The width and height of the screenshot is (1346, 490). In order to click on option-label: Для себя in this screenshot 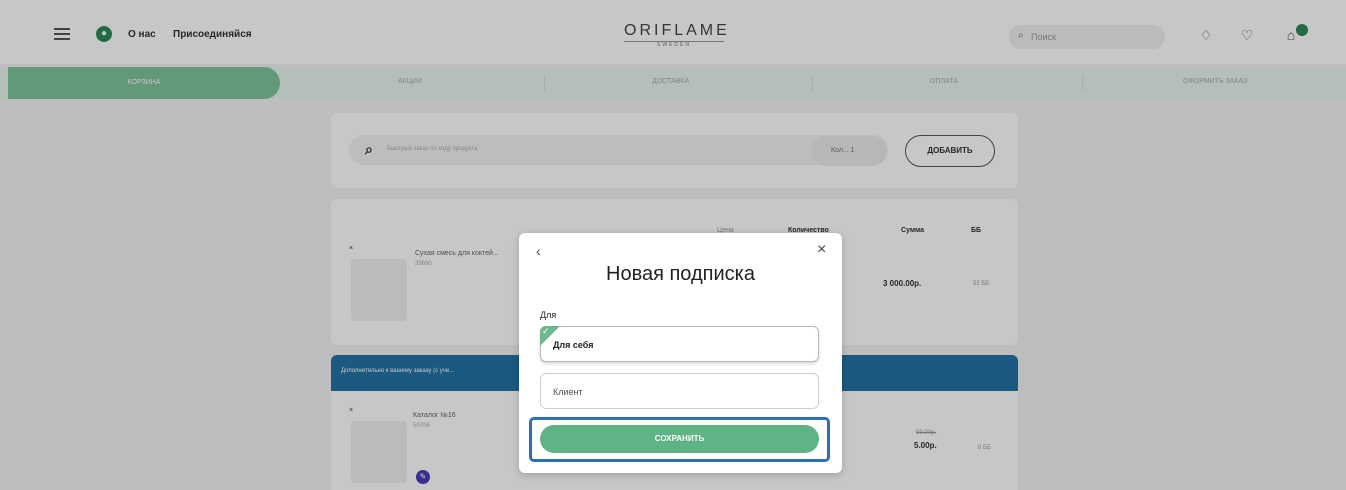, I will do `click(573, 345)`.